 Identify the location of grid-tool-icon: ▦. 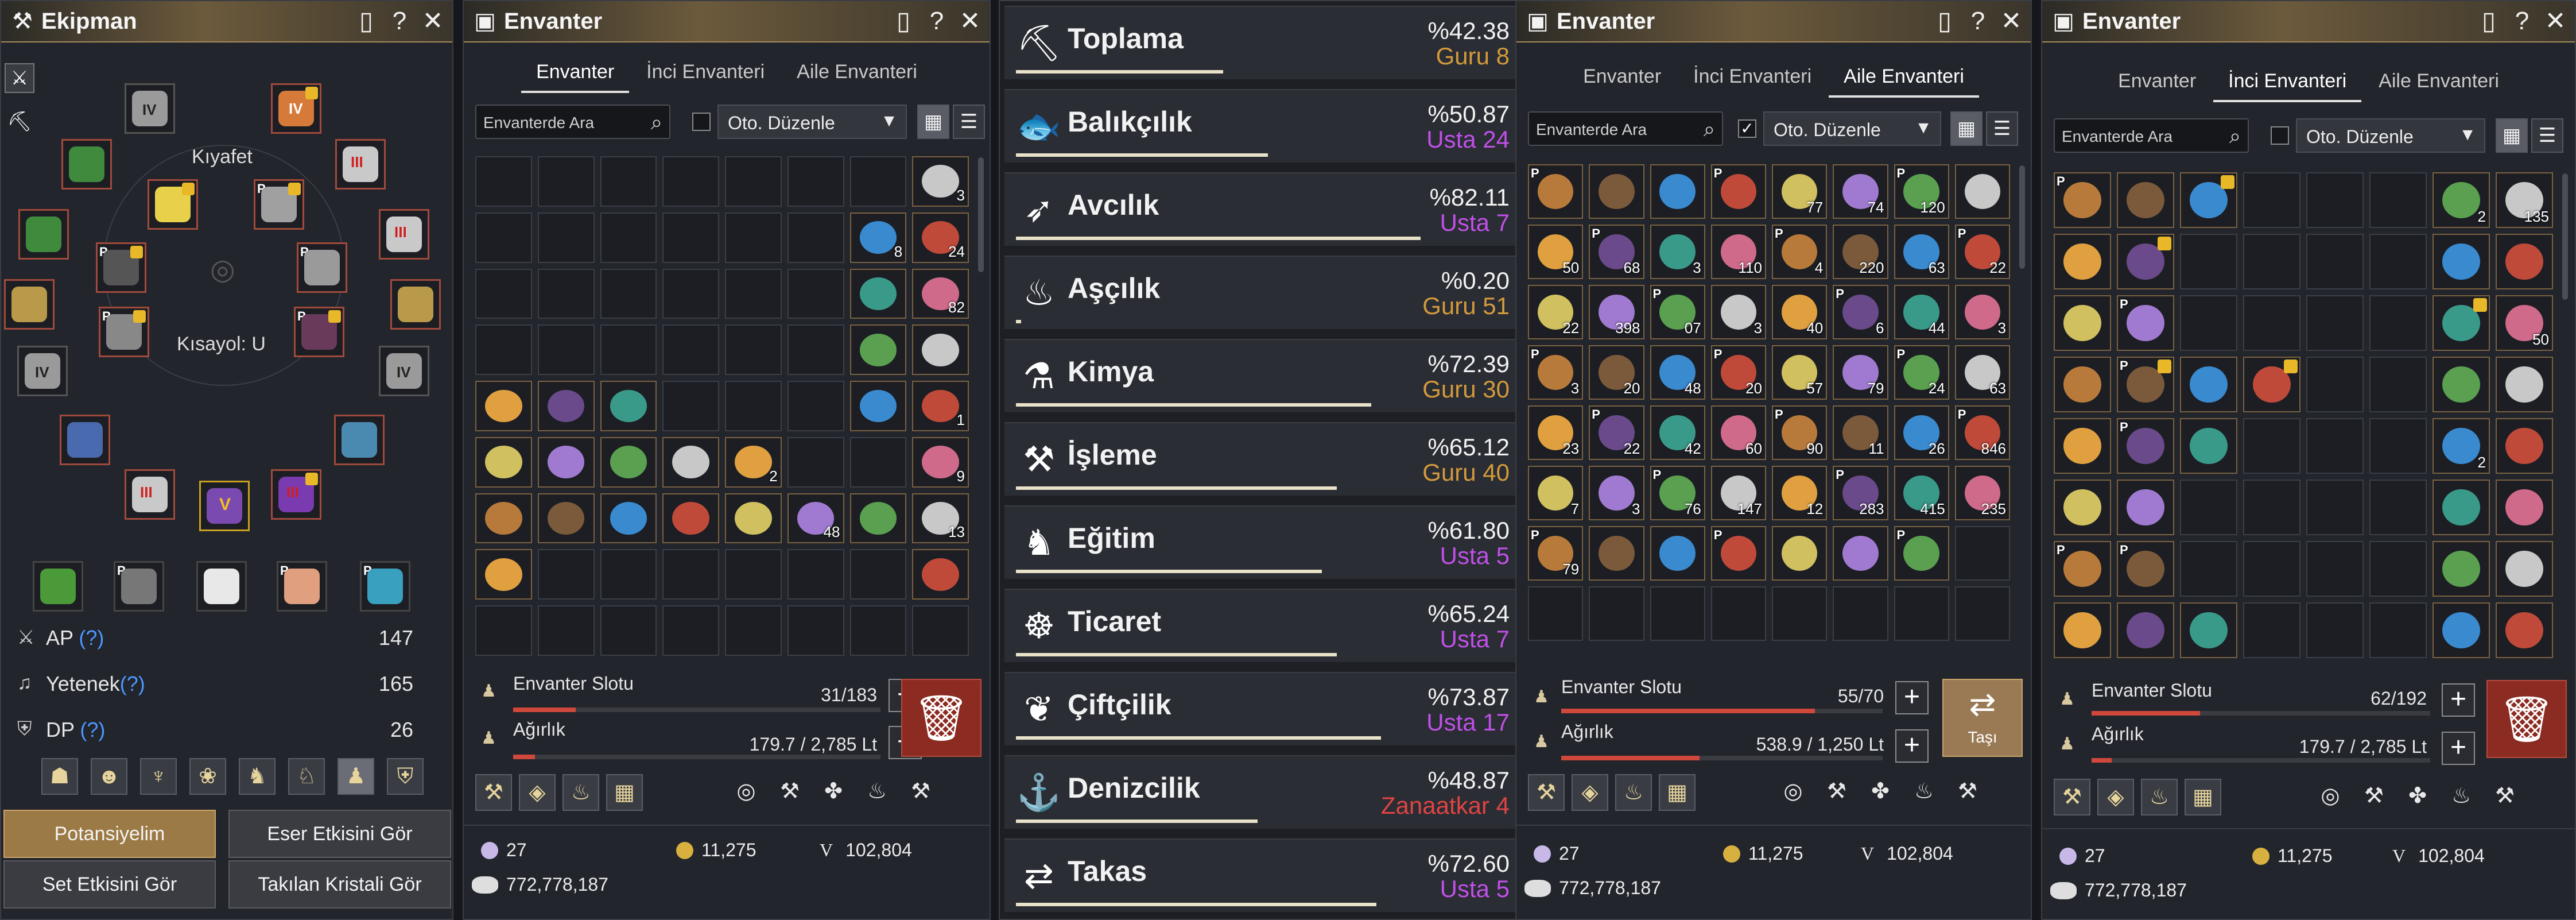
(2203, 797).